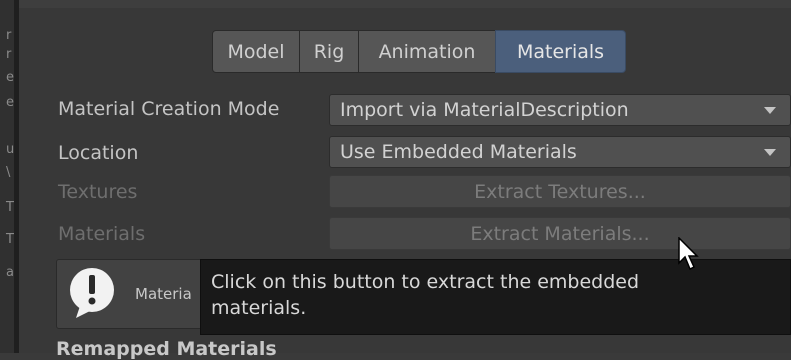 Image resolution: width=791 pixels, height=360 pixels. I want to click on left-edge-glyph: u, so click(10, 149).